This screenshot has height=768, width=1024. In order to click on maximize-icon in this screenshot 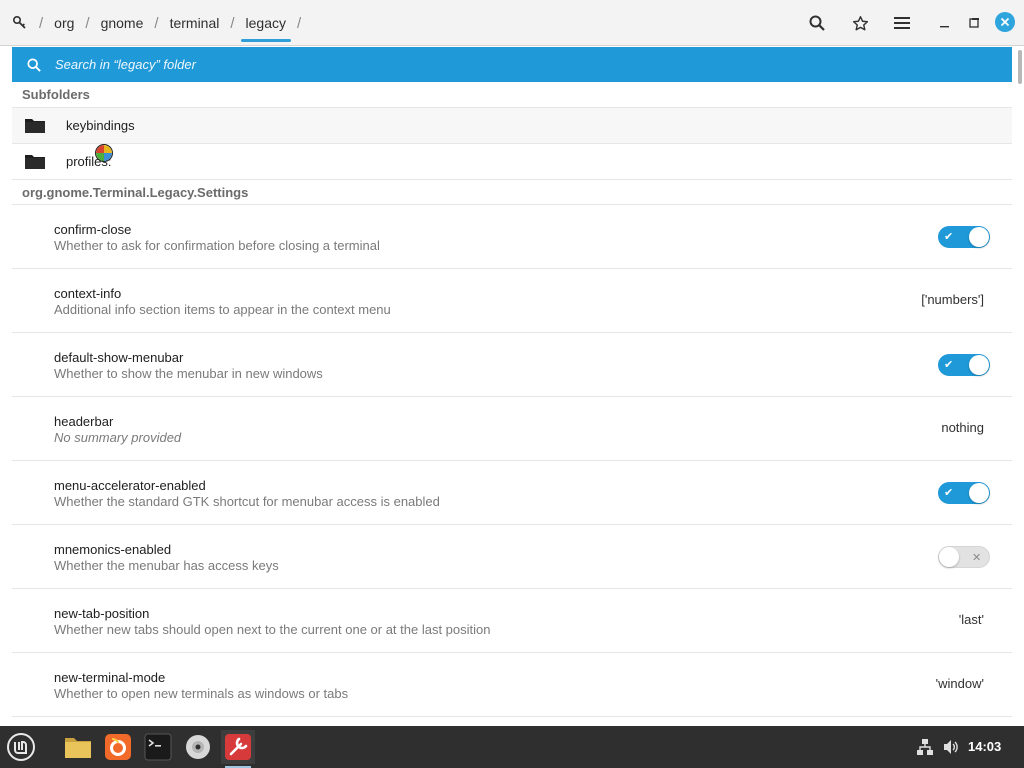, I will do `click(974, 23)`.